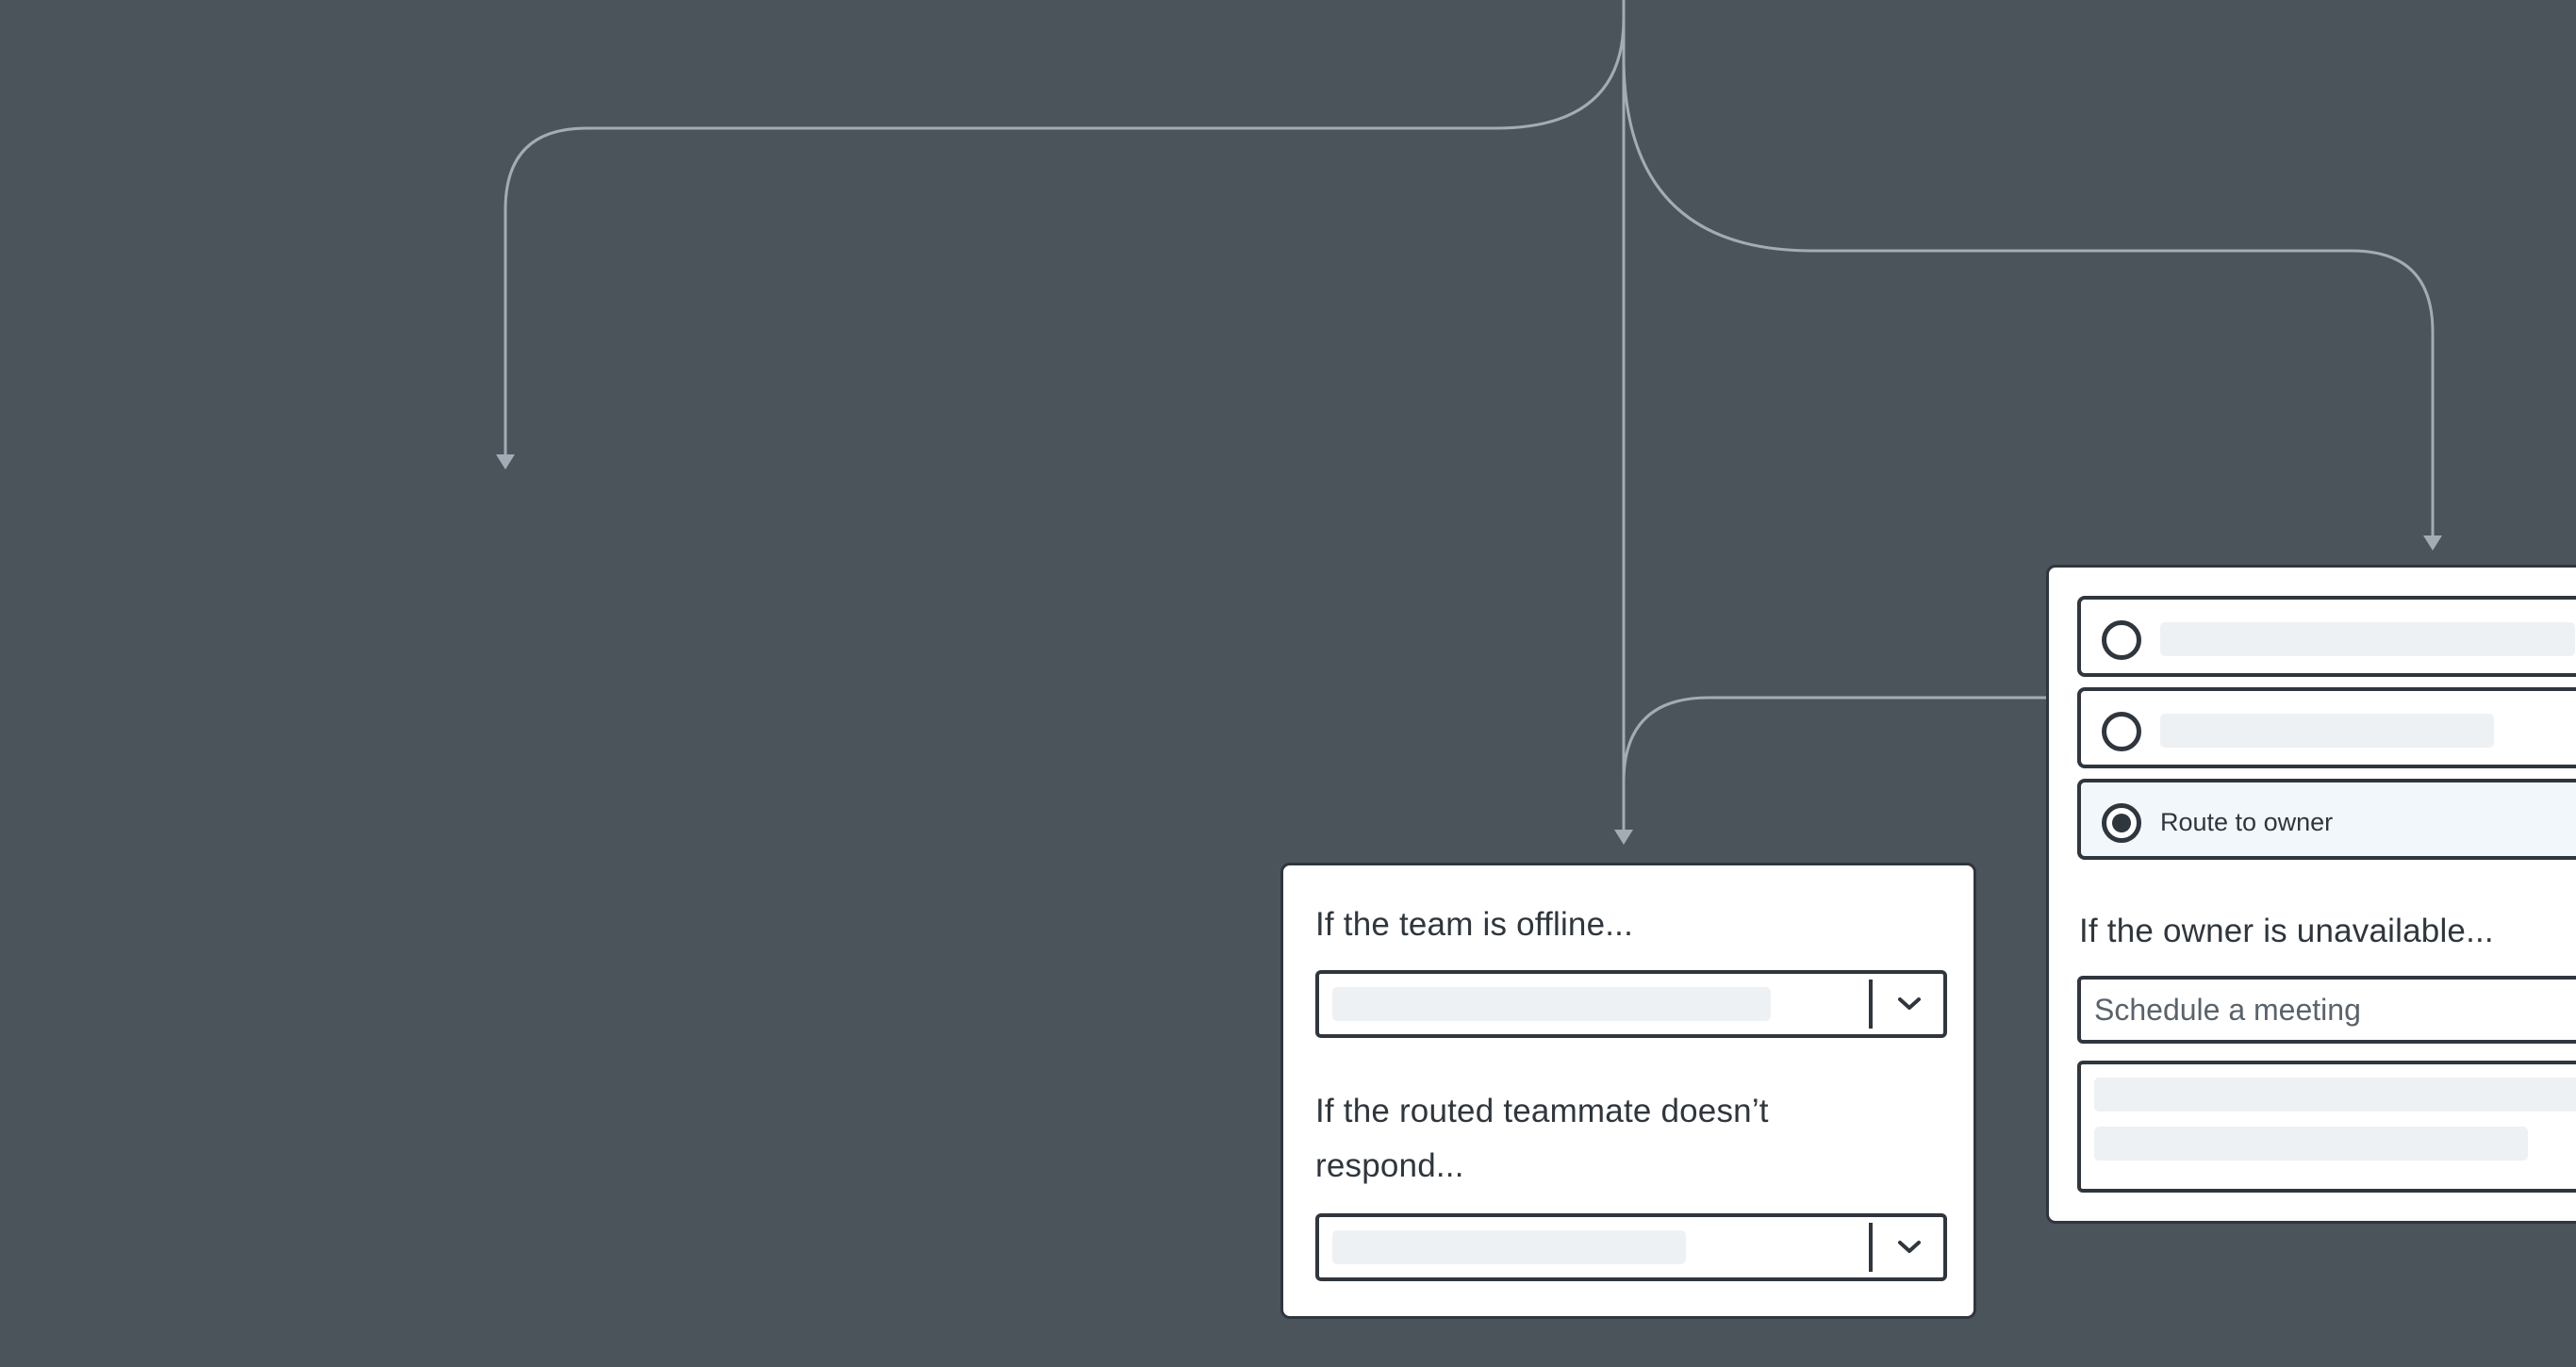 This screenshot has width=2576, height=1367. I want to click on routing-option-label: Route to owner, so click(2247, 822).